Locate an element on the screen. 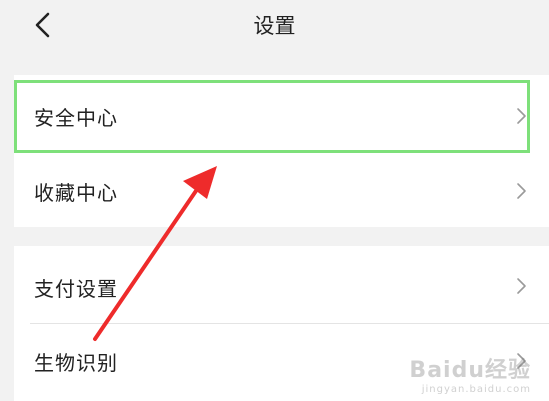 The width and height of the screenshot is (549, 401). annotation-arrow is located at coordinates (155, 253).